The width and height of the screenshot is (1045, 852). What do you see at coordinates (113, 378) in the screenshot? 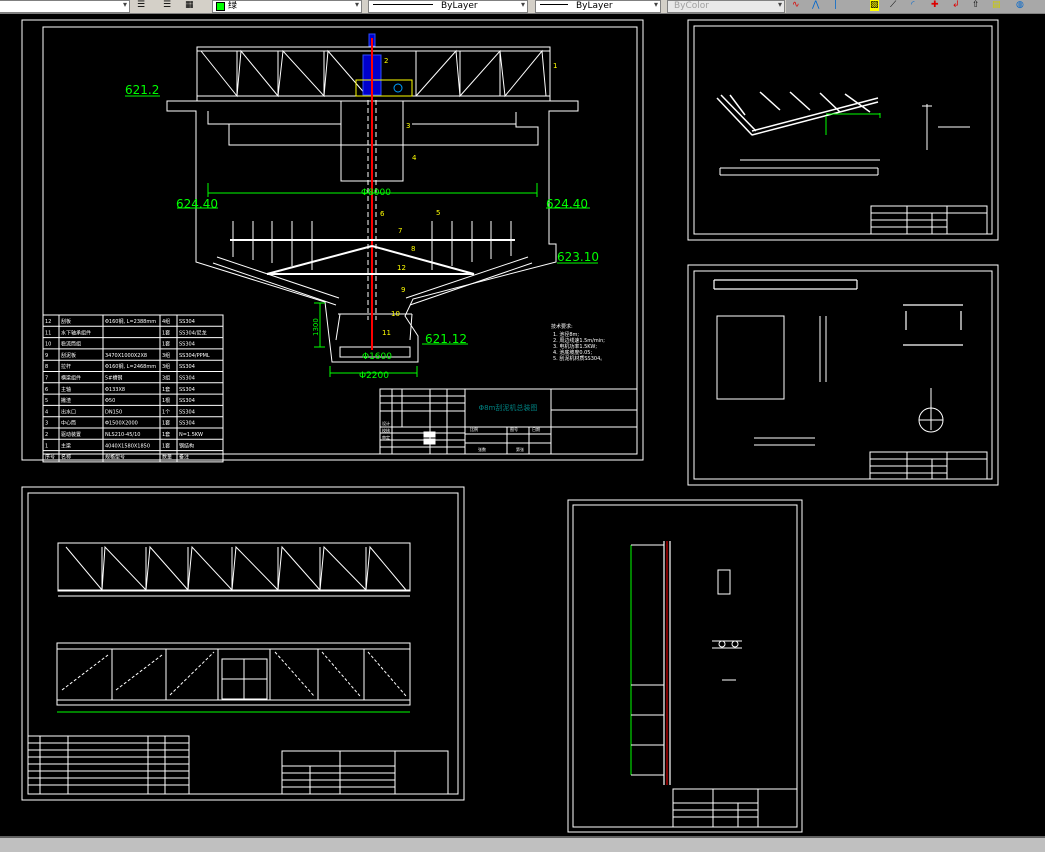
I see `bom-row-cell: 5#槽钢` at bounding box center [113, 378].